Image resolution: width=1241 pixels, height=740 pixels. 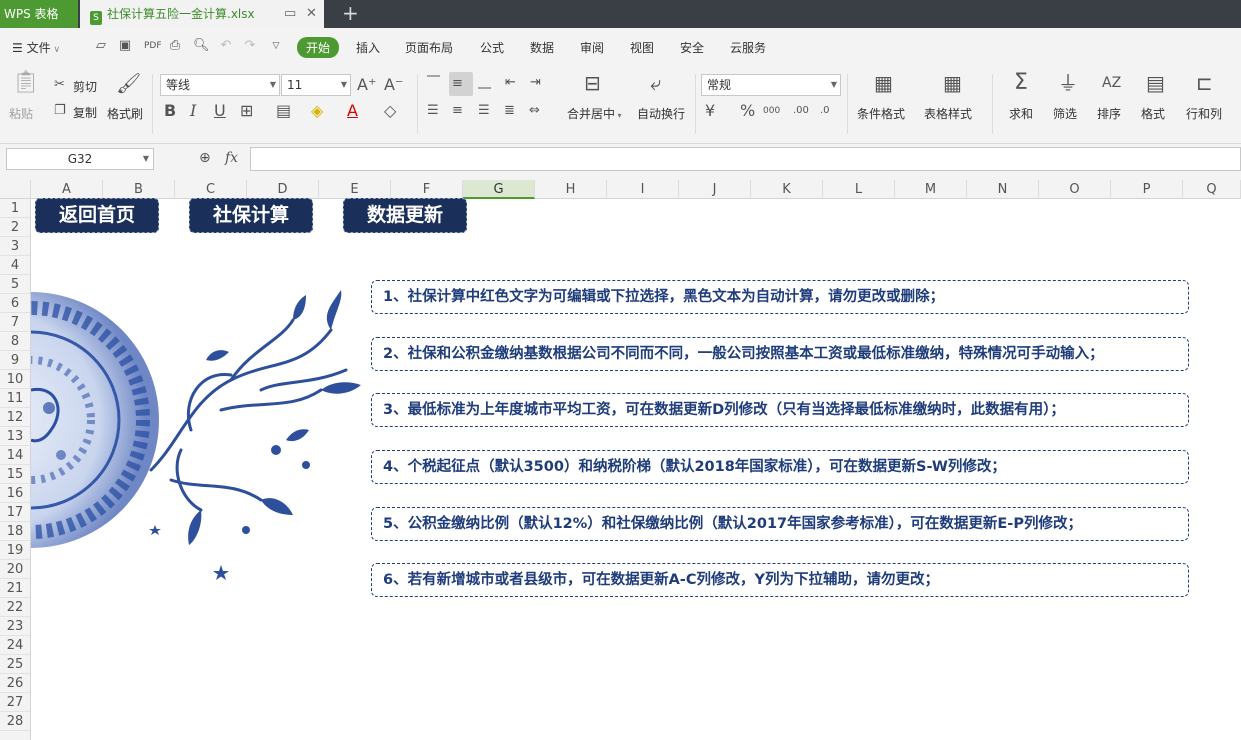 I want to click on row-header-1: 1, so click(x=15, y=208).